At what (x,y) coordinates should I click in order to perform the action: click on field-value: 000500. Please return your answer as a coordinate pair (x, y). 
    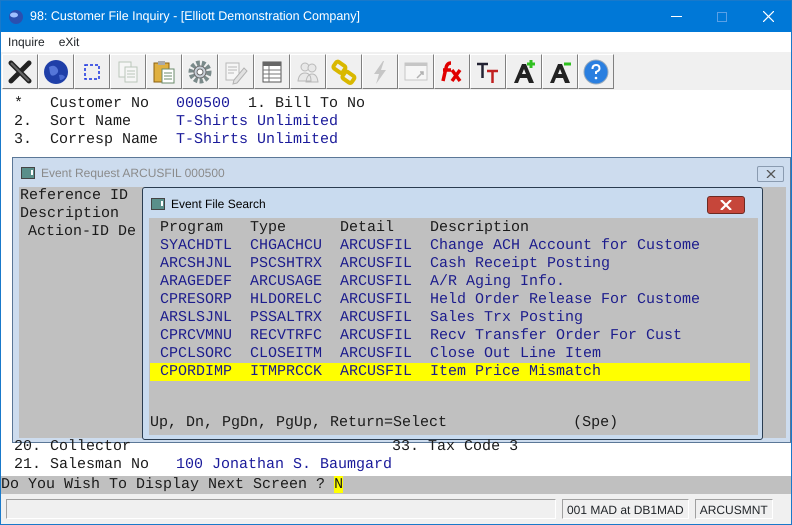
    Looking at the image, I should click on (203, 104).